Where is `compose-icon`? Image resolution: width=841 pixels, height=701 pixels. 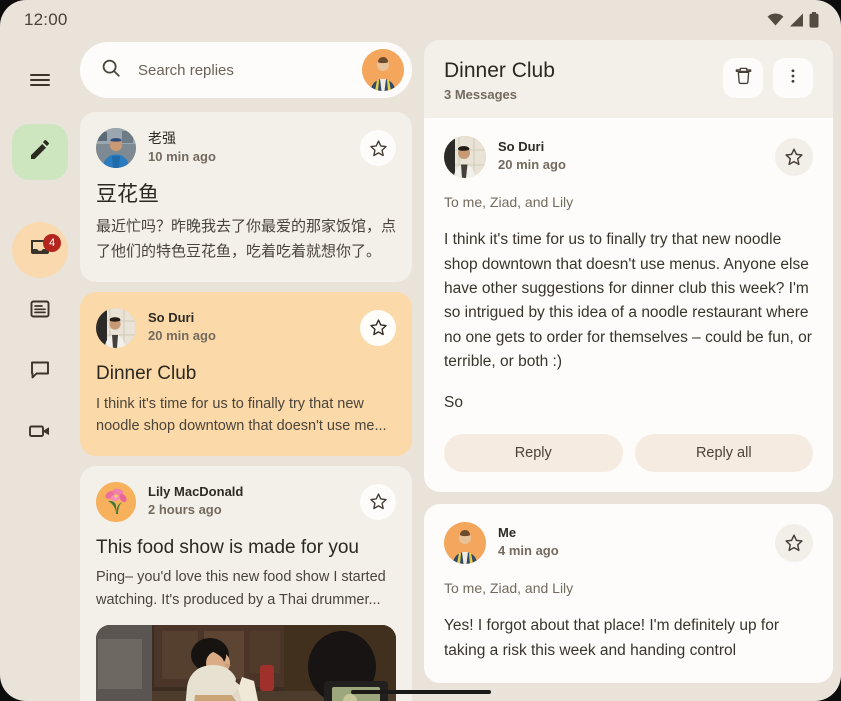
compose-icon is located at coordinates (40, 152).